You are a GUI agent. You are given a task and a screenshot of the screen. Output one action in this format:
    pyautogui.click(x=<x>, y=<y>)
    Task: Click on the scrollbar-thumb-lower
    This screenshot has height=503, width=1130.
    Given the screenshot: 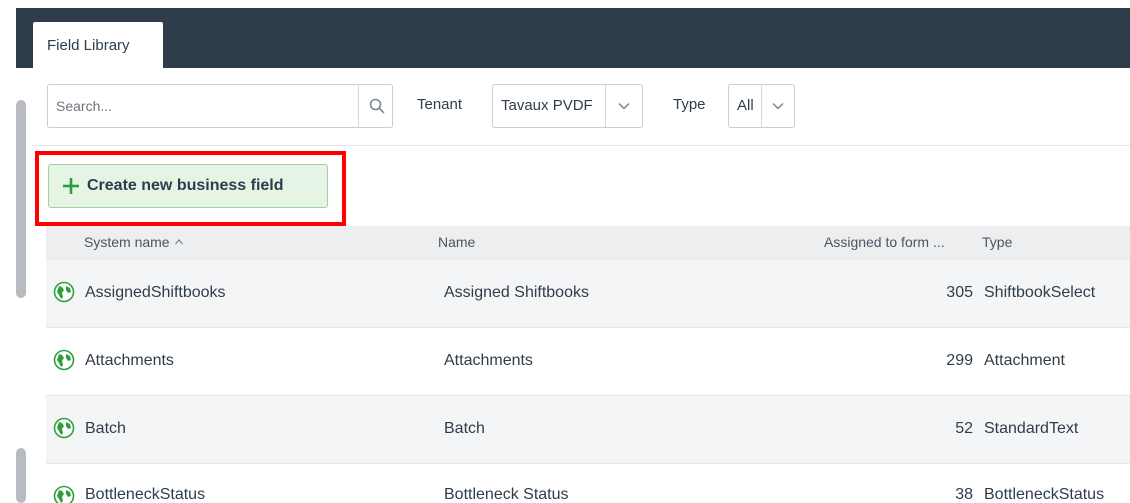 What is the action you would take?
    pyautogui.click(x=21, y=475)
    